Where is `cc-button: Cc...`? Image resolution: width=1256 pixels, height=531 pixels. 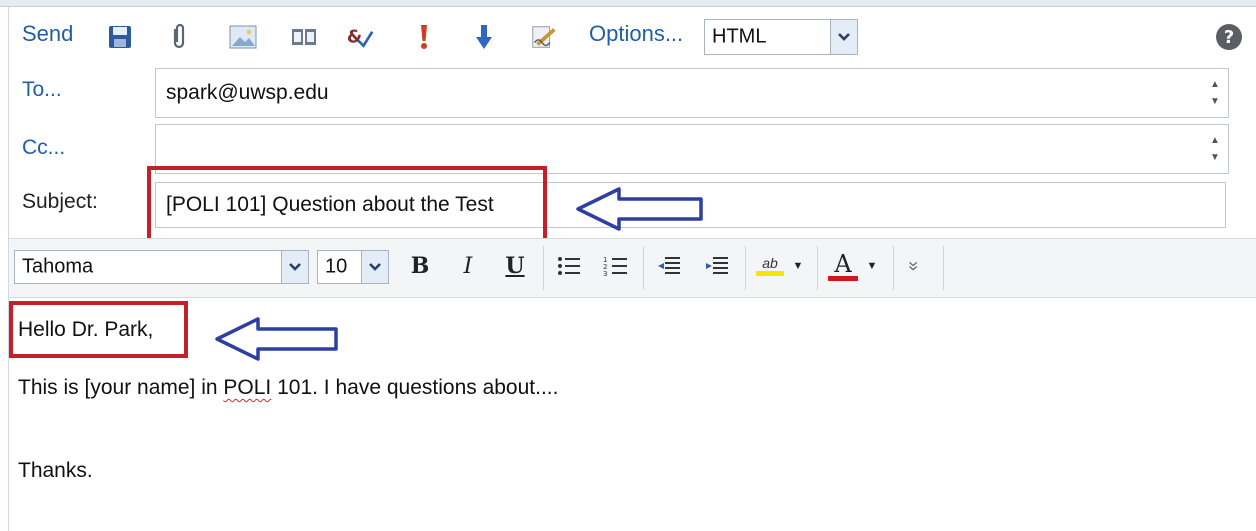 cc-button: Cc... is located at coordinates (43, 148).